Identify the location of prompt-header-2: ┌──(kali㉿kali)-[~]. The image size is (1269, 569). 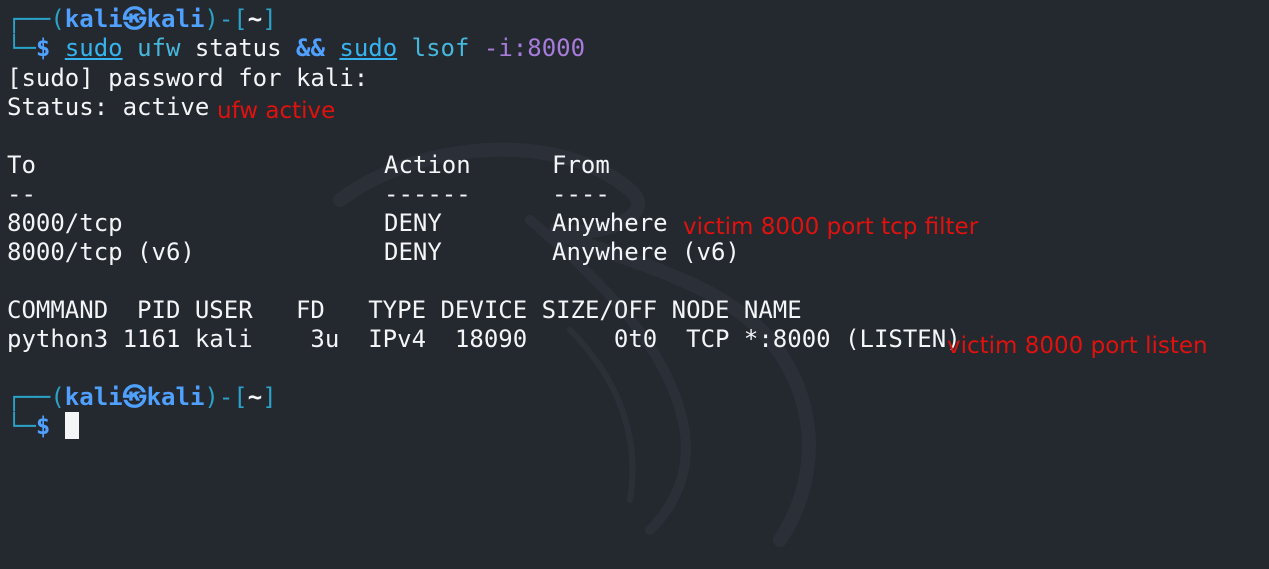
(142, 397).